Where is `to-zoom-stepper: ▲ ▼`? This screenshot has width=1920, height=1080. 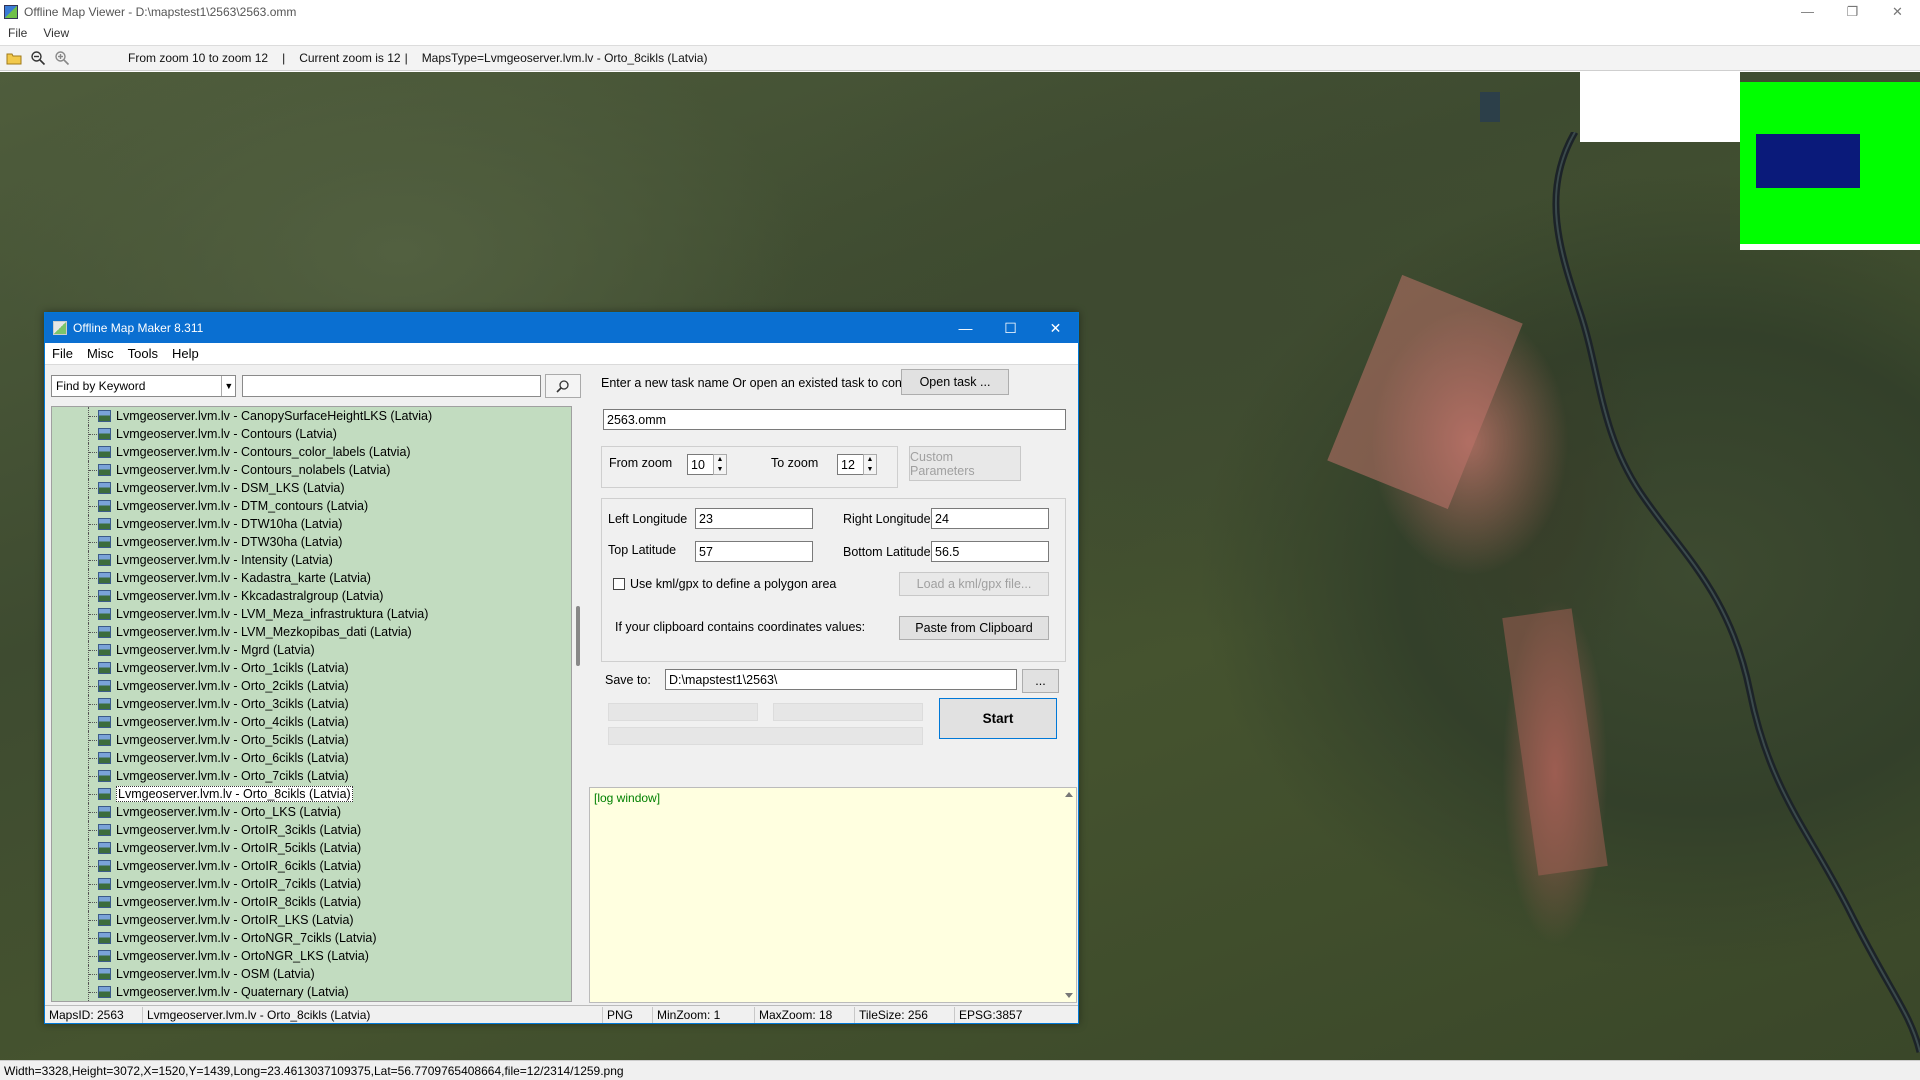 to-zoom-stepper: ▲ ▼ is located at coordinates (870, 464).